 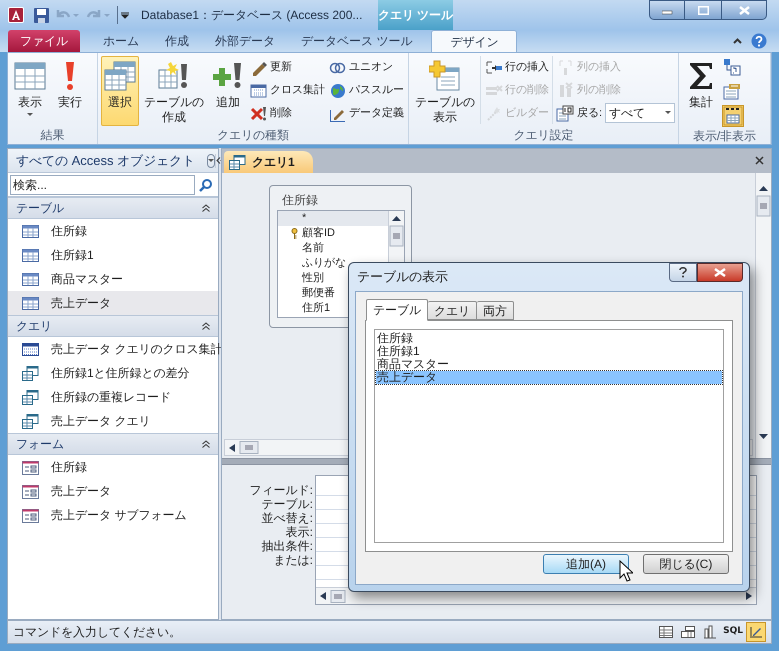 I want to click on row-label: 抽出条件:, so click(x=287, y=546).